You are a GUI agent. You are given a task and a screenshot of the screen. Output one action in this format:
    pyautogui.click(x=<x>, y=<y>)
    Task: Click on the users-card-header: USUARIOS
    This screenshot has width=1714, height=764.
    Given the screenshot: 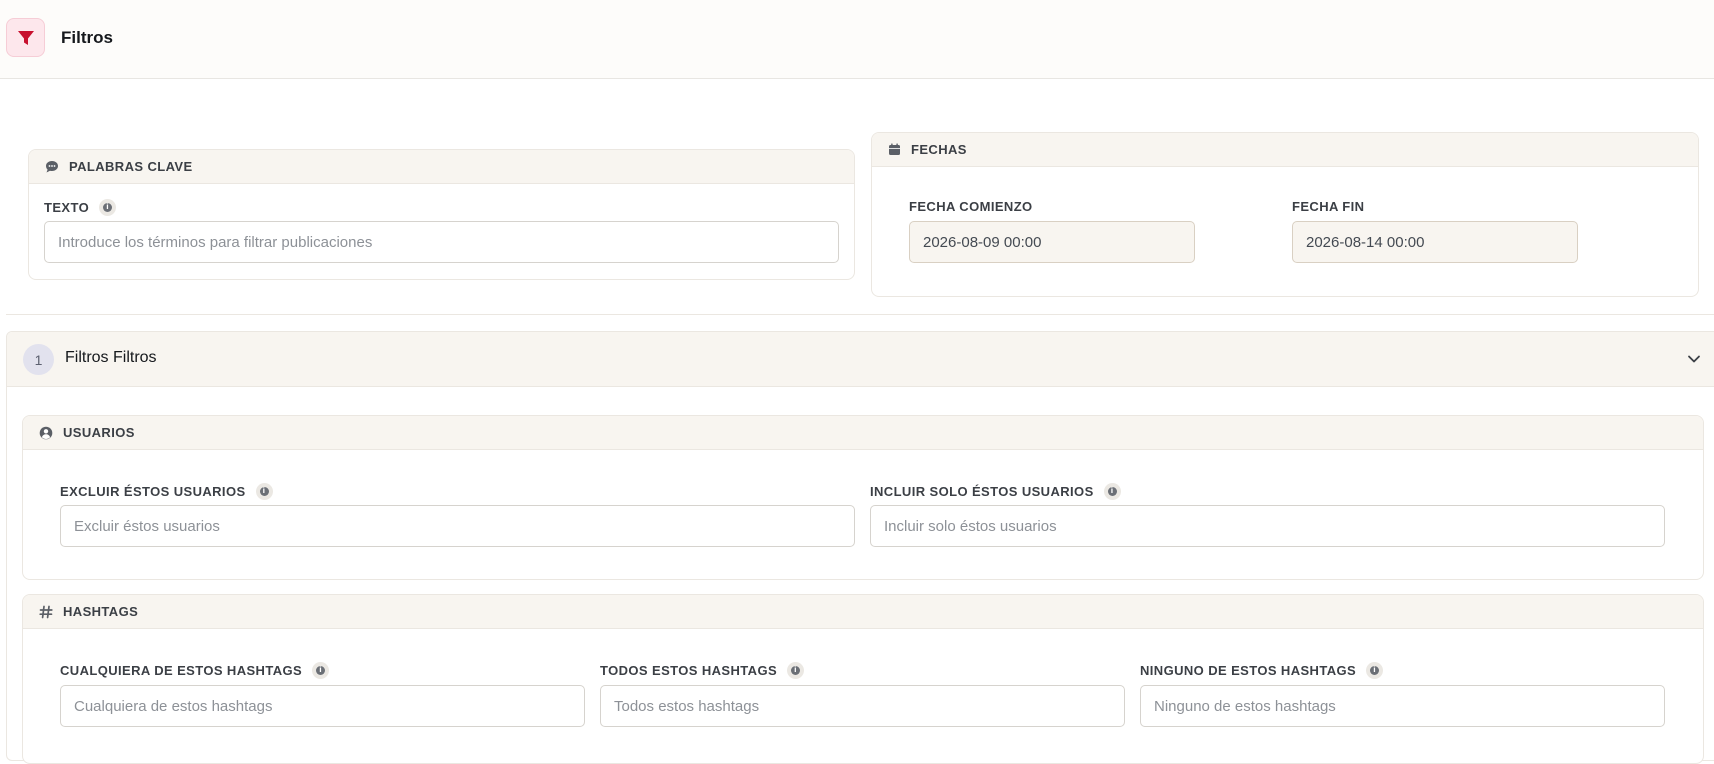 What is the action you would take?
    pyautogui.click(x=863, y=433)
    